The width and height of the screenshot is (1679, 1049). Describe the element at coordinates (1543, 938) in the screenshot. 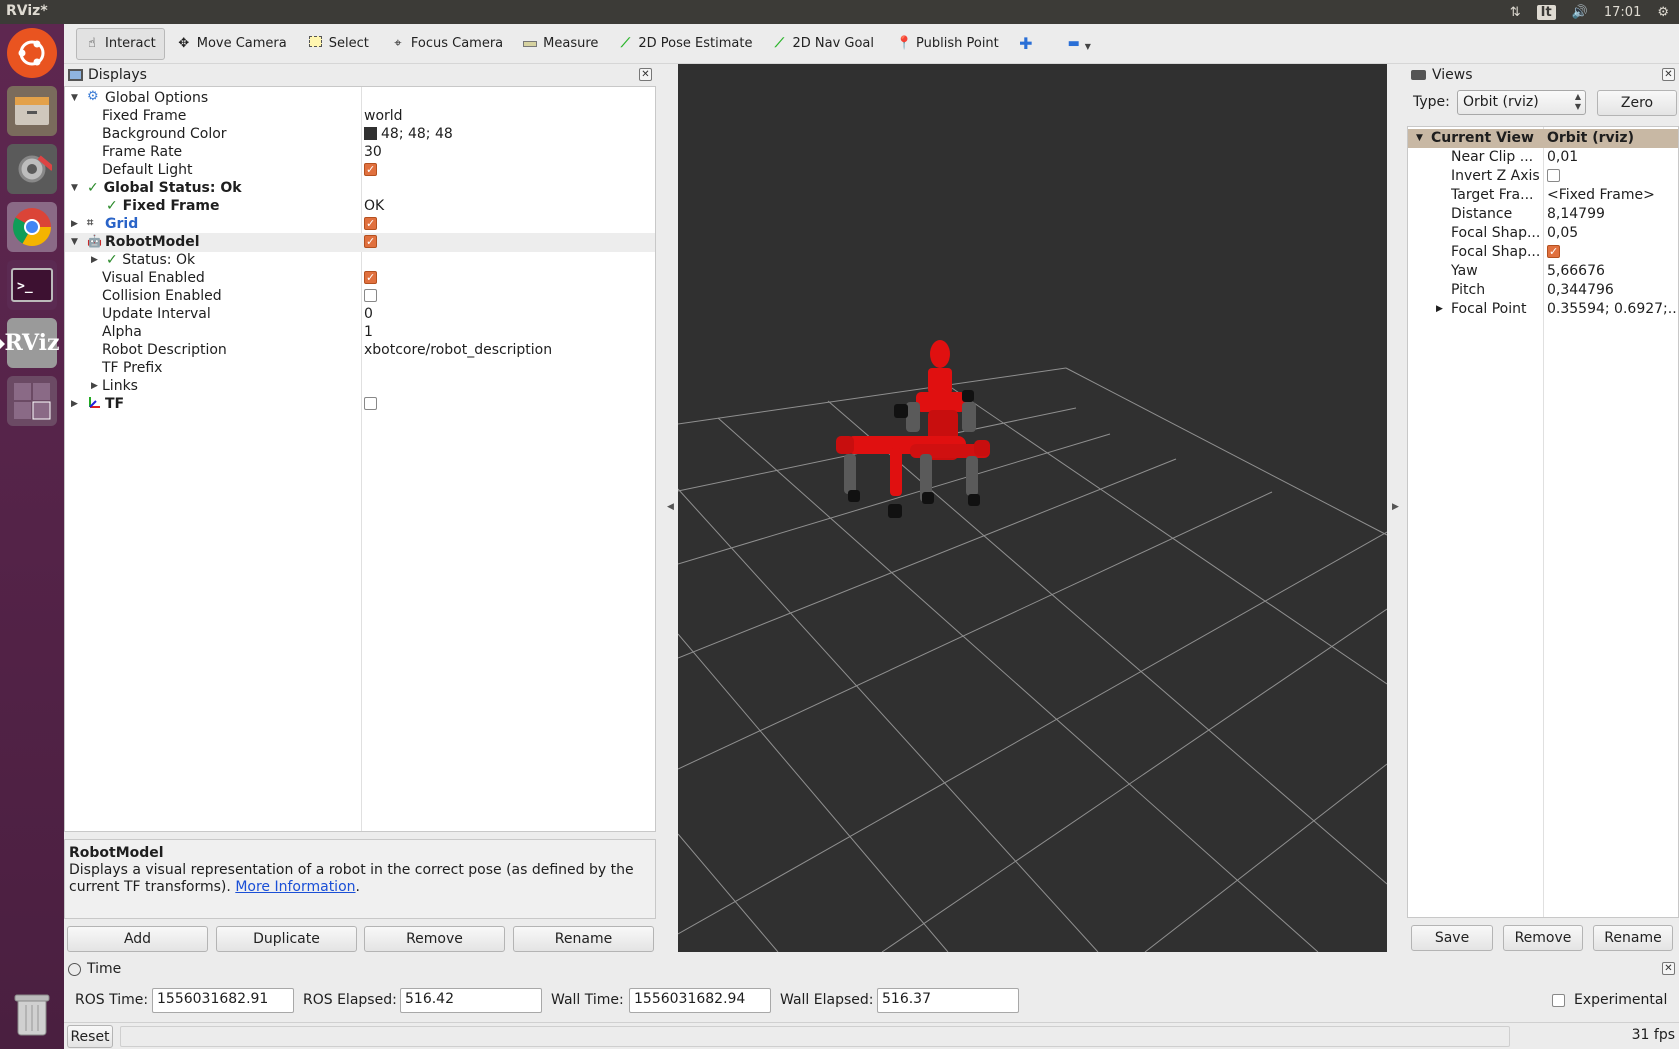

I see `remove-view-button: Remove` at that location.